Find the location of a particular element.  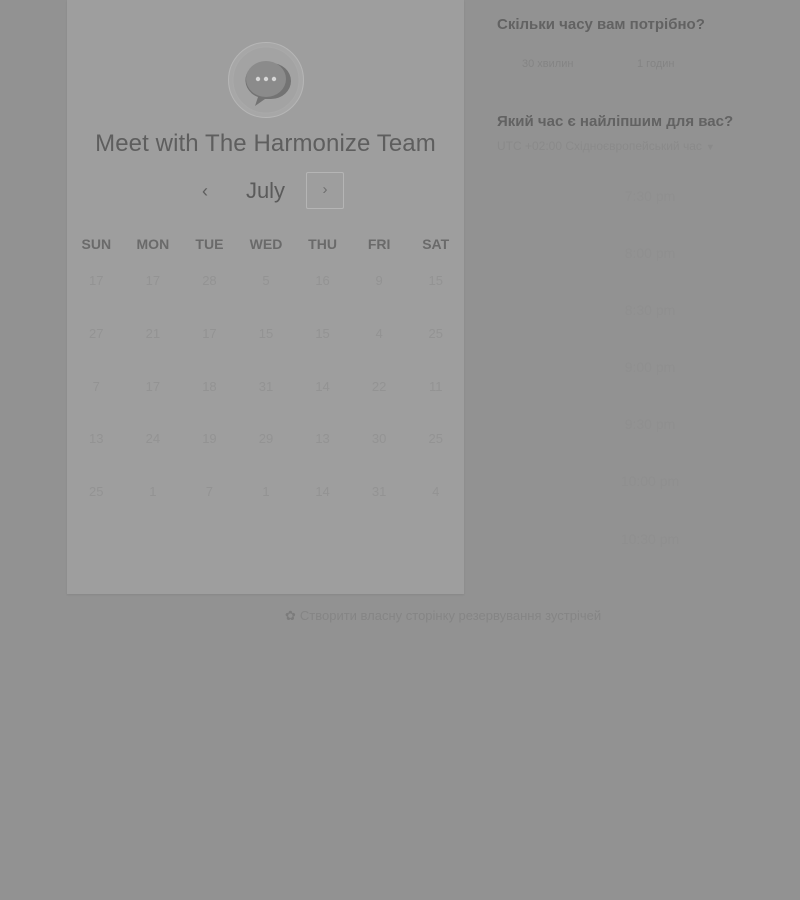

duration-heading: Скільки часу вам потрібно? is located at coordinates (601, 24).